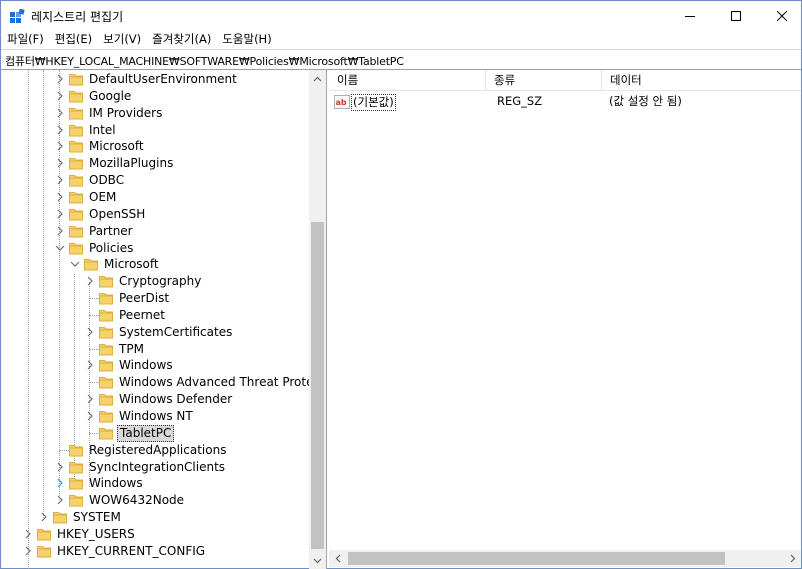  What do you see at coordinates (43, 295) in the screenshot?
I see `tree-guide-line` at bounding box center [43, 295].